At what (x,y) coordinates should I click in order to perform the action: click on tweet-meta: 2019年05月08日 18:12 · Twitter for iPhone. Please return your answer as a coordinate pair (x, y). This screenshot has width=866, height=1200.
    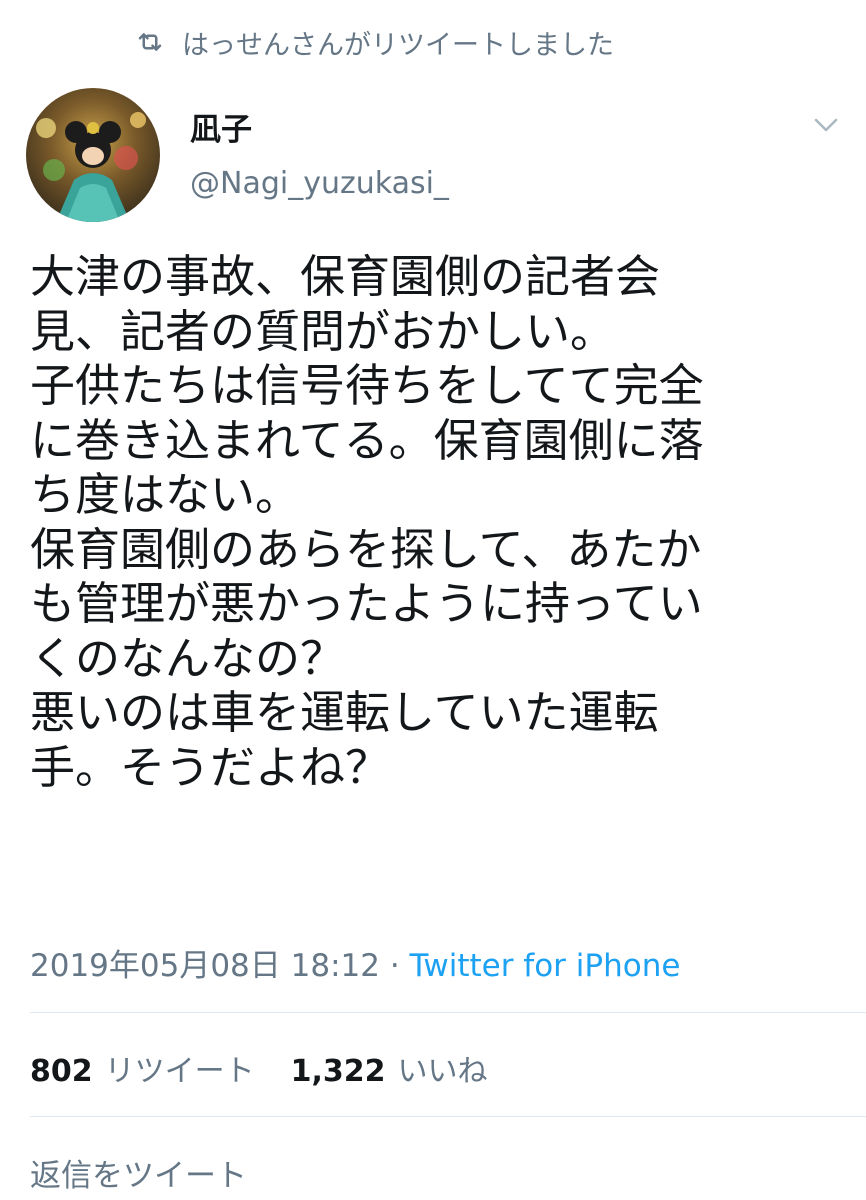
    Looking at the image, I should click on (355, 962).